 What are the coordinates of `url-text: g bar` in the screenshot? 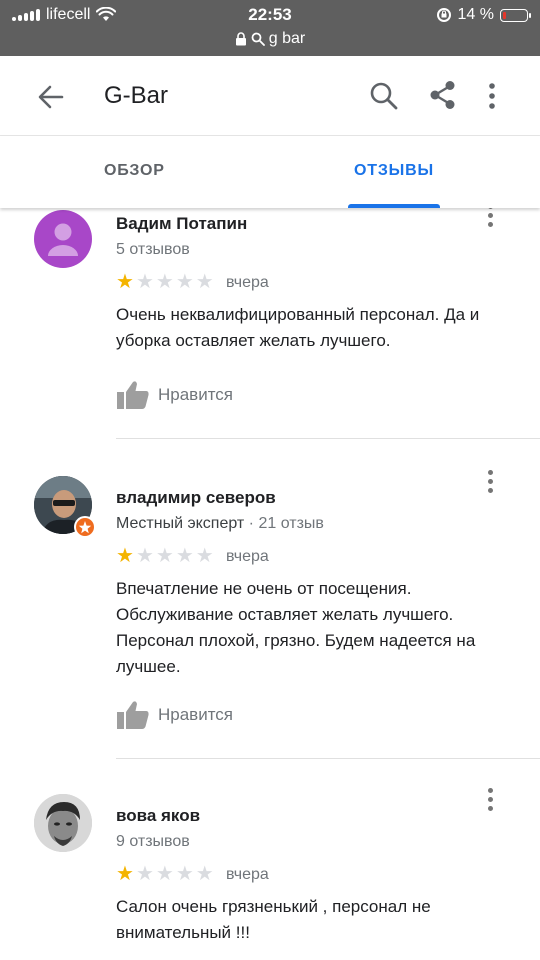 It's located at (287, 38).